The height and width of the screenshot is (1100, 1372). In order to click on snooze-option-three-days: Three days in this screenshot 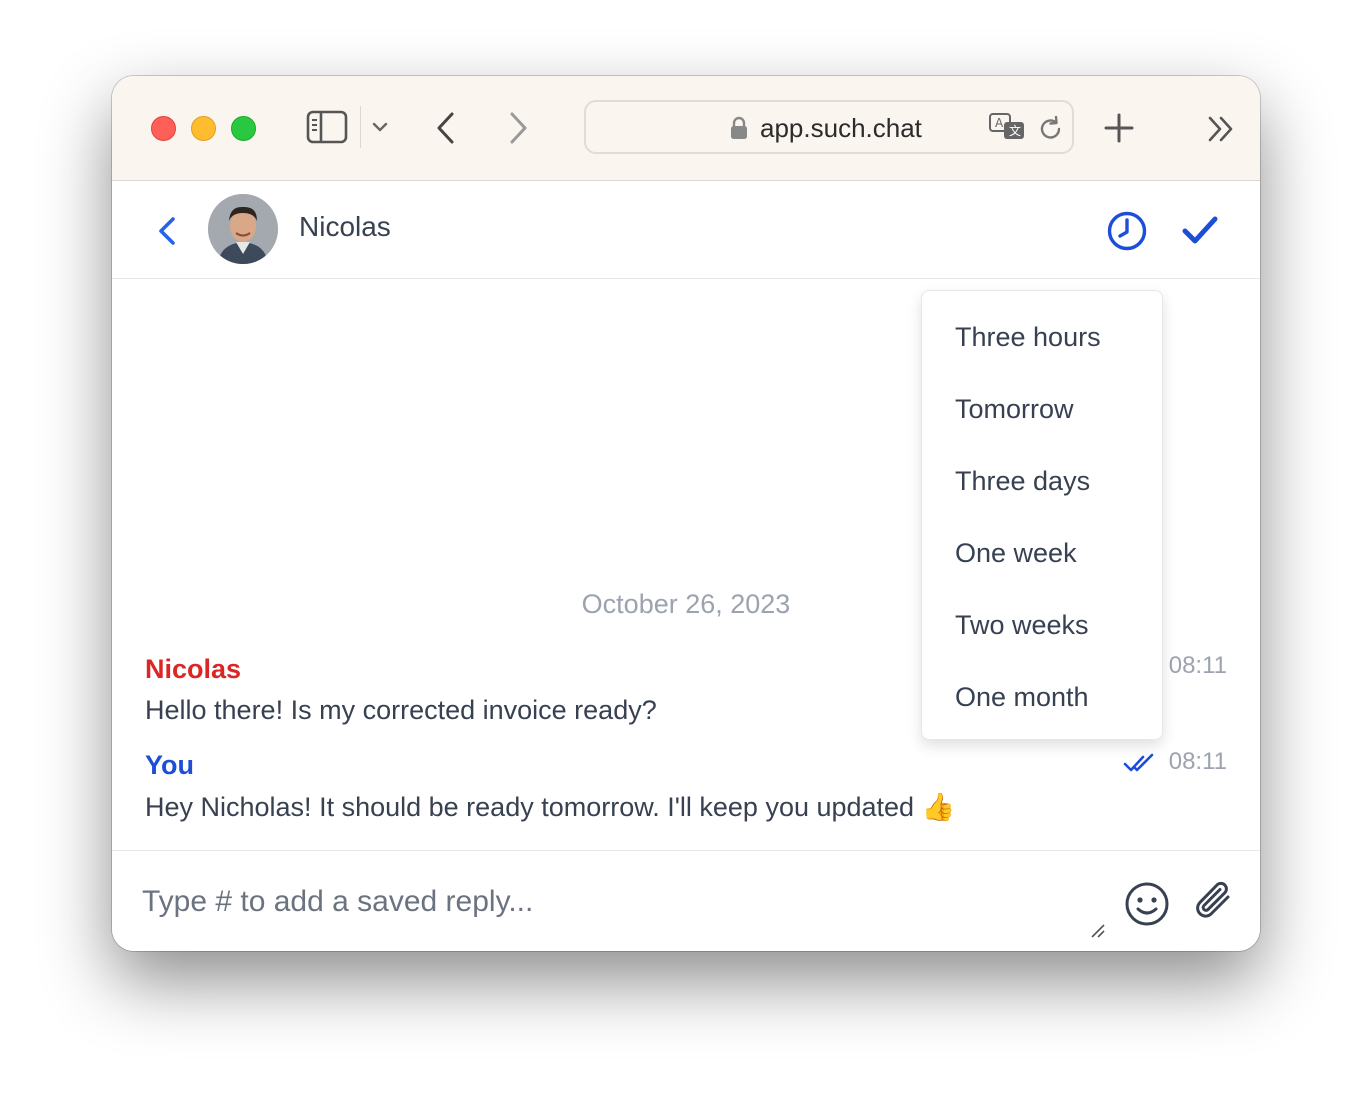, I will do `click(1022, 481)`.